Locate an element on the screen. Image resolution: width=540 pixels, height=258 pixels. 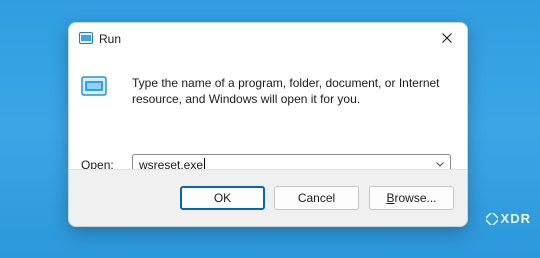
watermark-text: XDR is located at coordinates (515, 218).